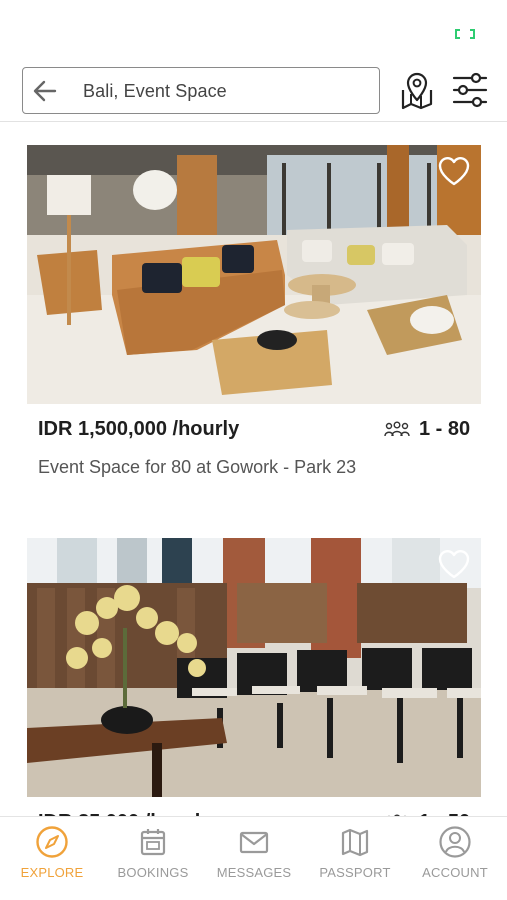 The image size is (507, 900). Describe the element at coordinates (52, 872) in the screenshot. I see `tab-label: EXPLORE` at that location.